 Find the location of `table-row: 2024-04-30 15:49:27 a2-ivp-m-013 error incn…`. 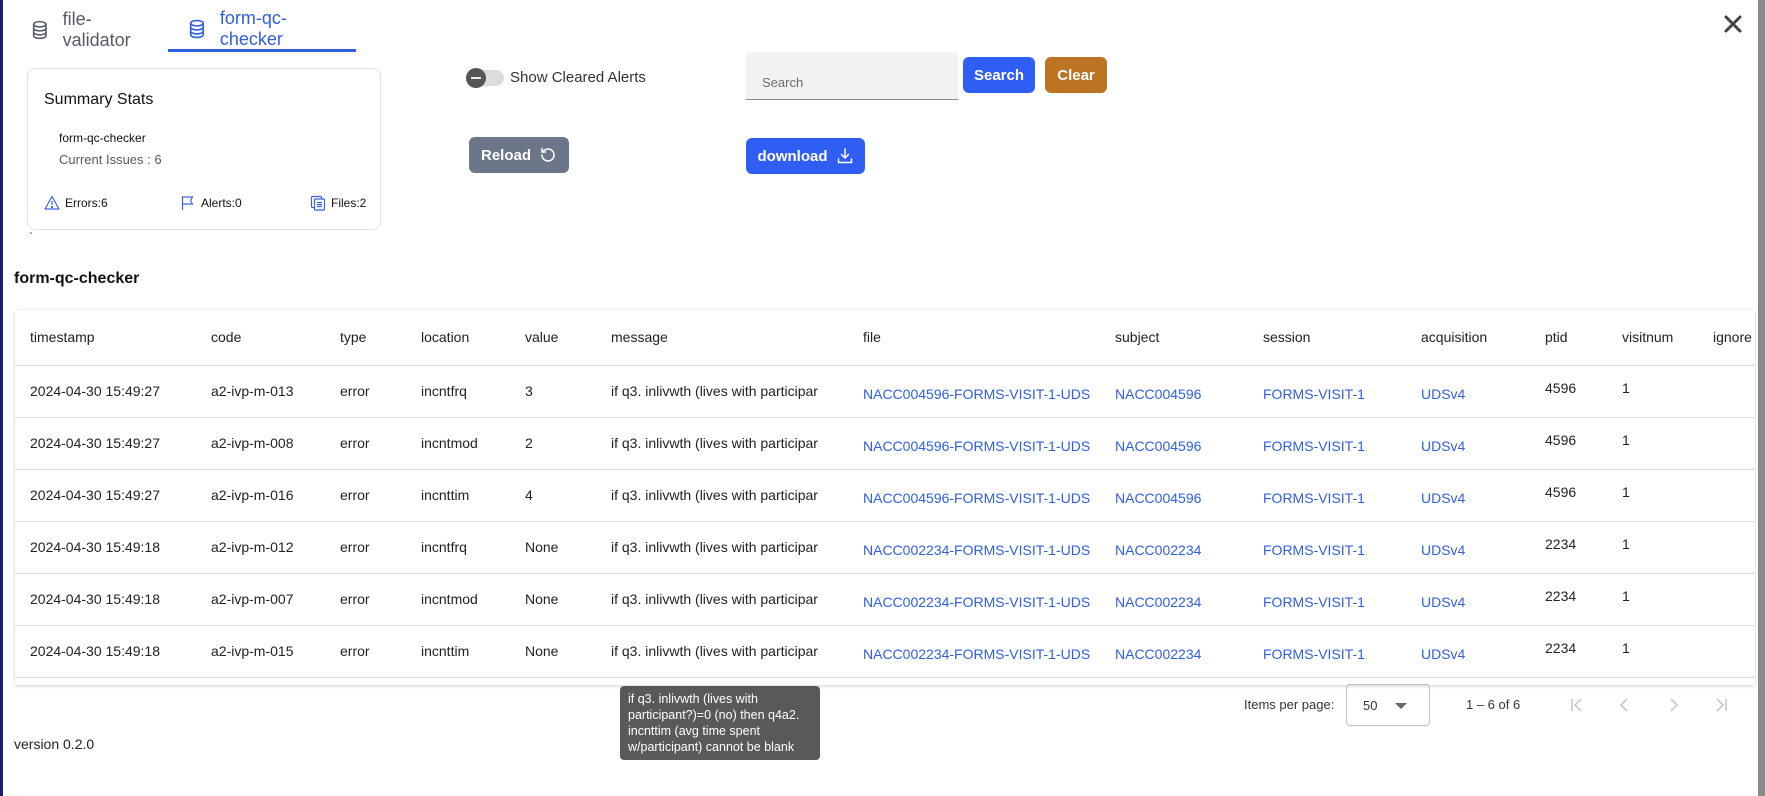

table-row: 2024-04-30 15:49:27 a2-ivp-m-013 error incn… is located at coordinates (885, 391).